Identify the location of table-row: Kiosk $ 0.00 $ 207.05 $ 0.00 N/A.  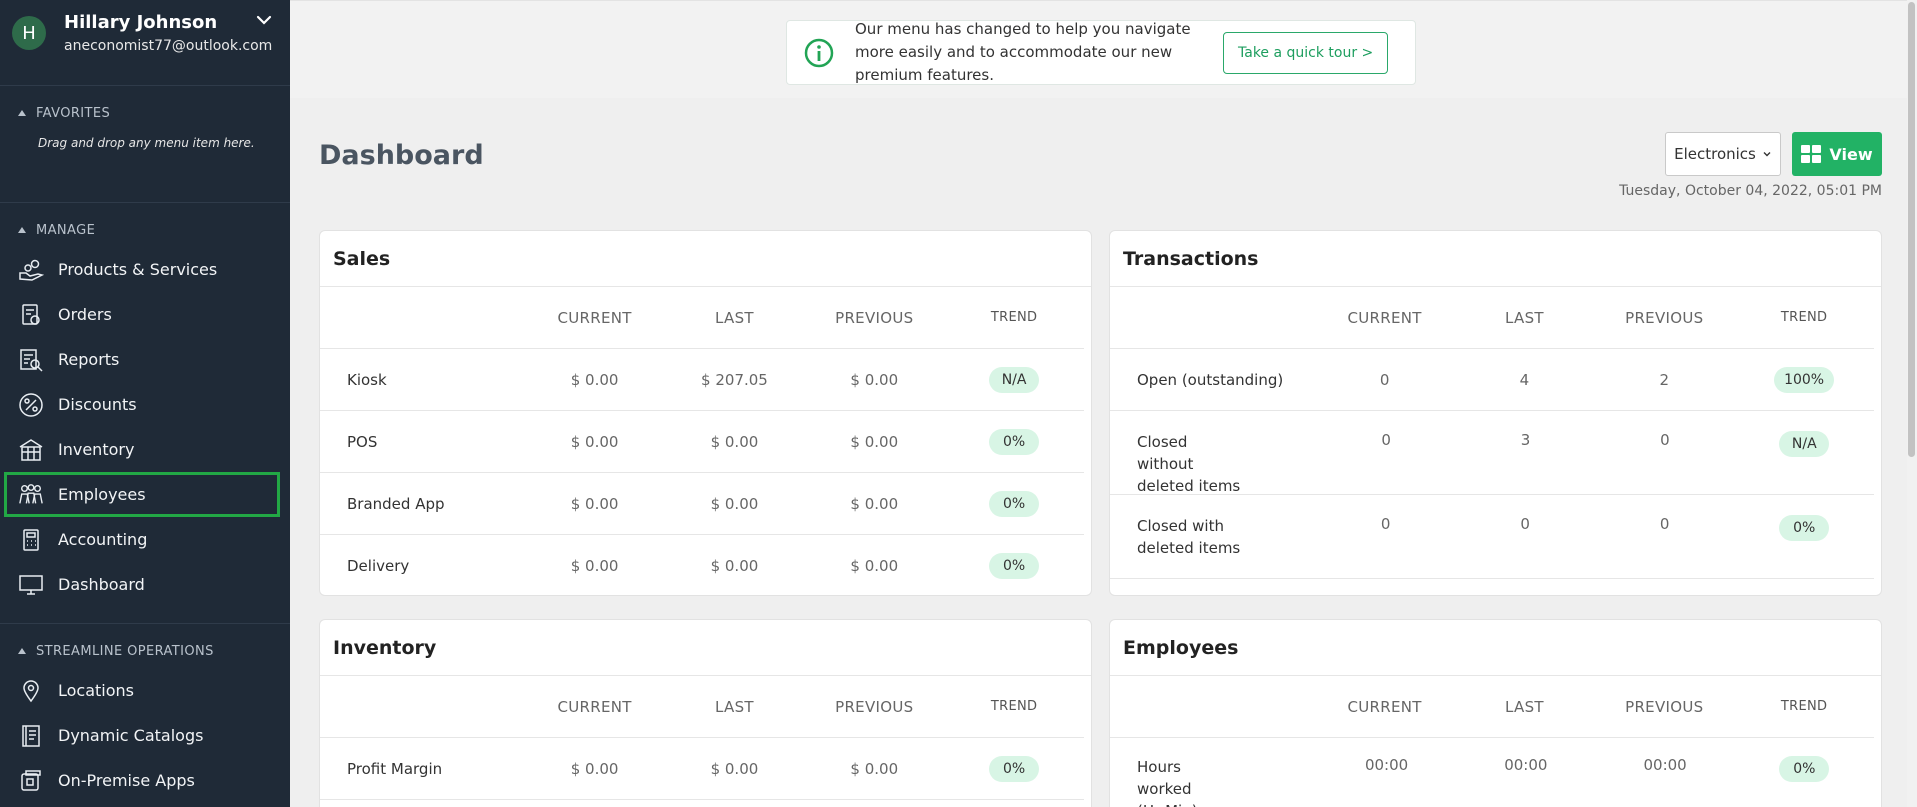
(702, 380).